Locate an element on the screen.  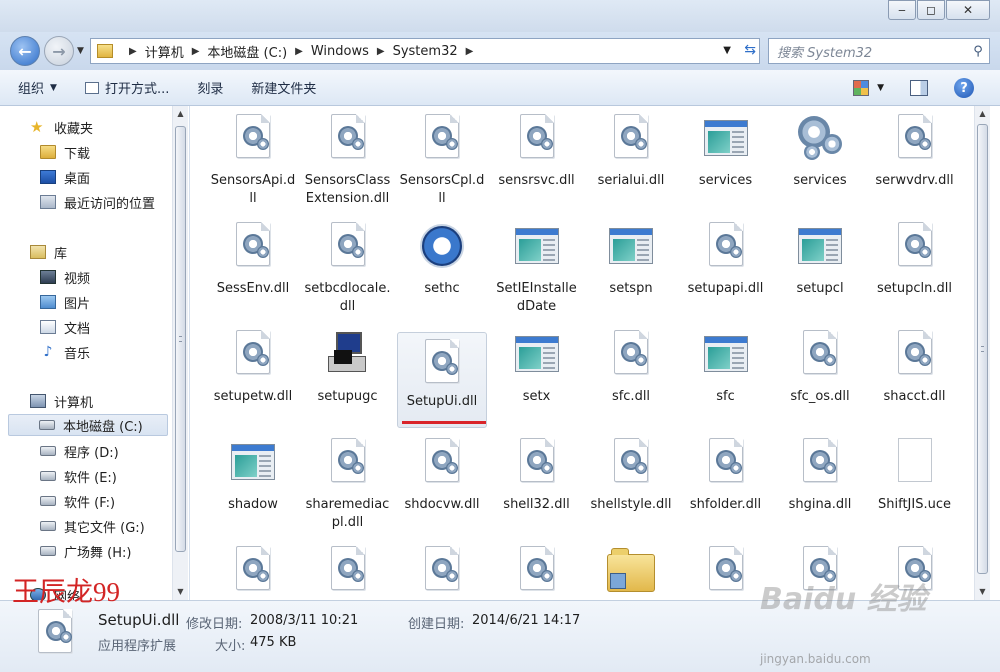
file-item: serwvdrv.dll is located at coordinates (915, 162).